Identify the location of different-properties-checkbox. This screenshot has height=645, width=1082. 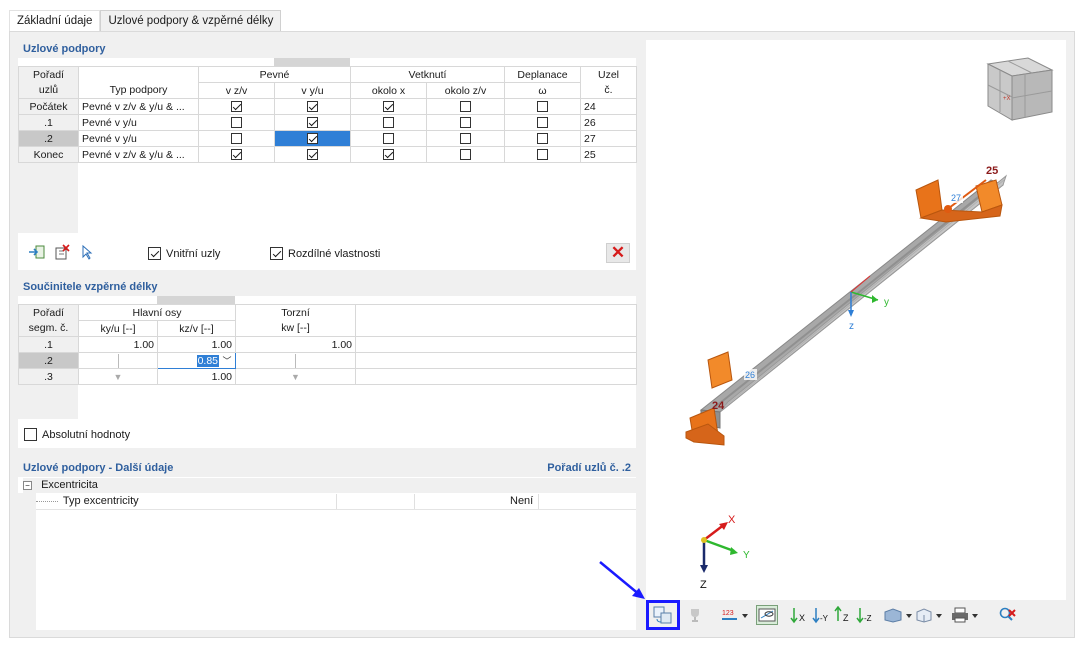
(276, 253).